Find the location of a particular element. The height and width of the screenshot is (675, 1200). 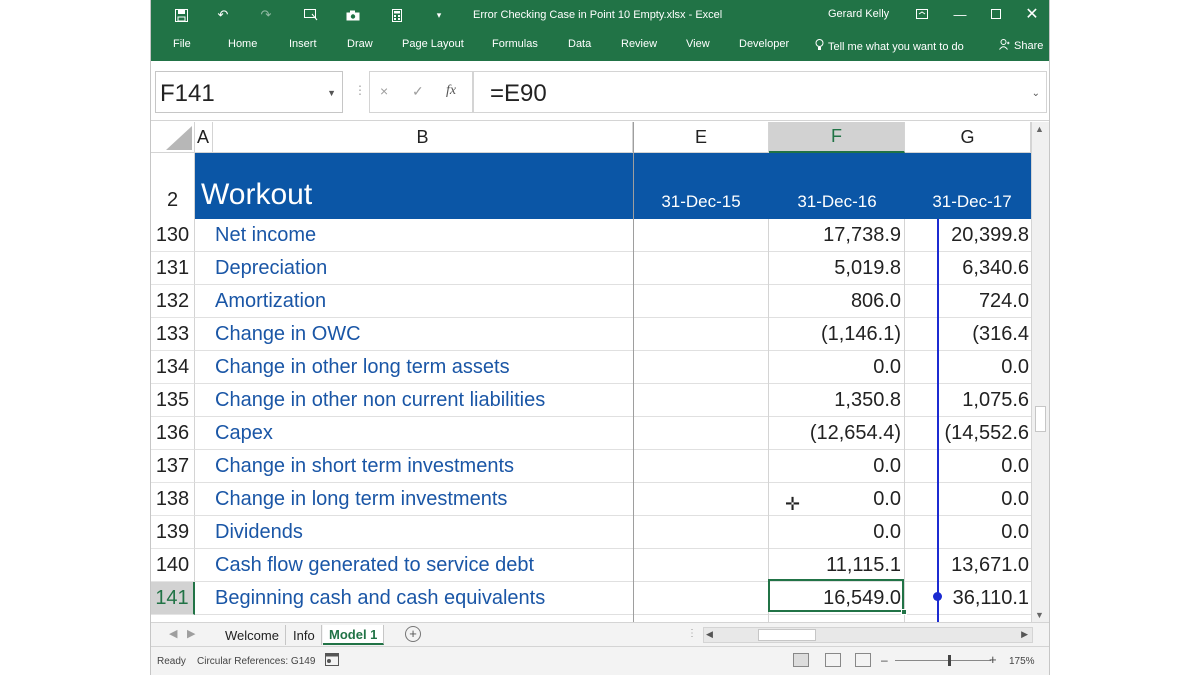

row-header: 134 is located at coordinates (173, 367).